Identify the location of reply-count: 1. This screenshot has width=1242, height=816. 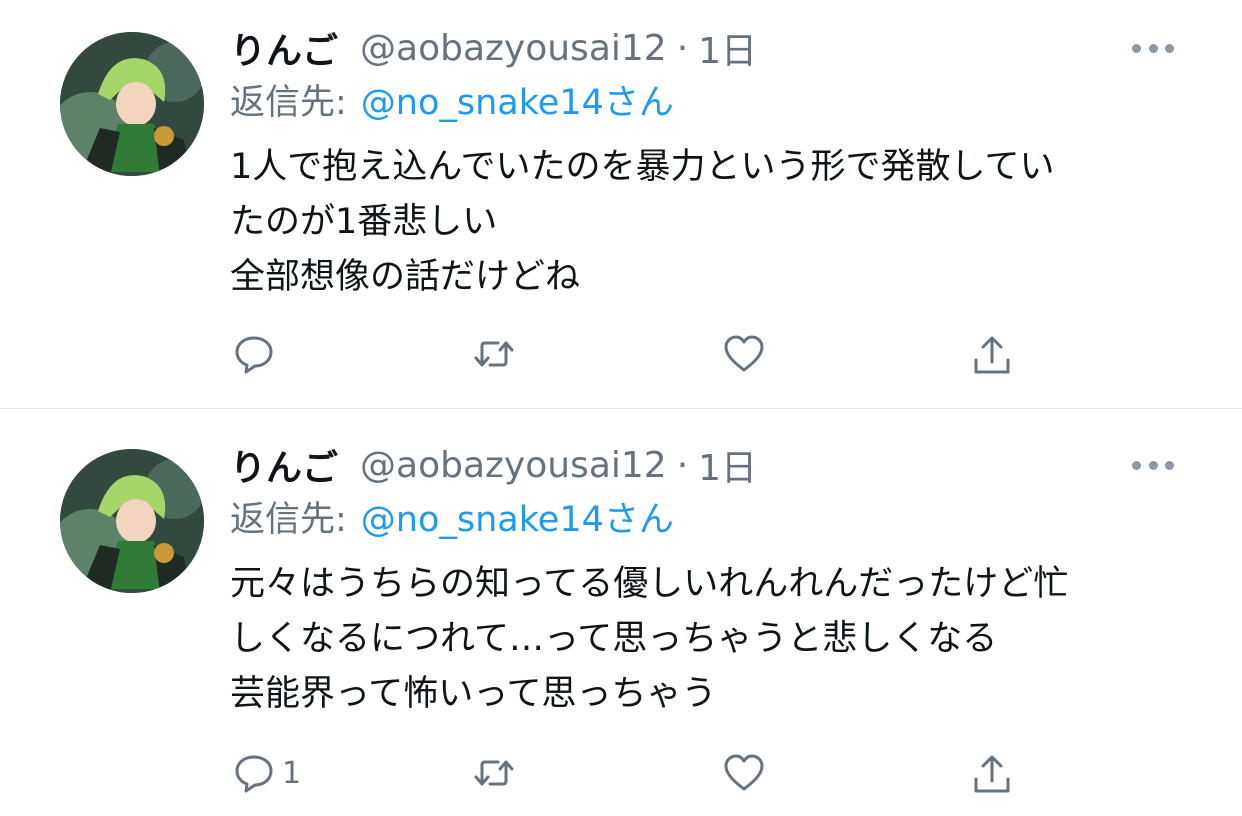
(292, 773).